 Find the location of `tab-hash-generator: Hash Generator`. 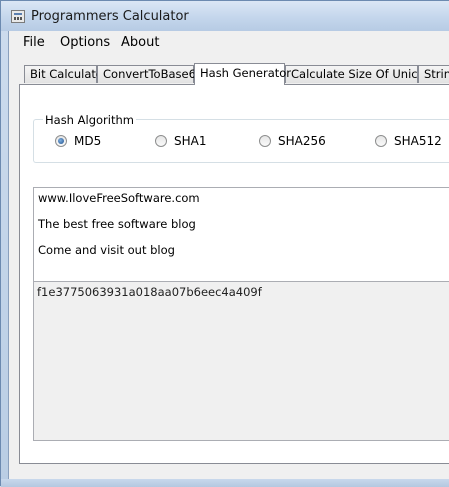

tab-hash-generator: Hash Generator is located at coordinates (242, 74).